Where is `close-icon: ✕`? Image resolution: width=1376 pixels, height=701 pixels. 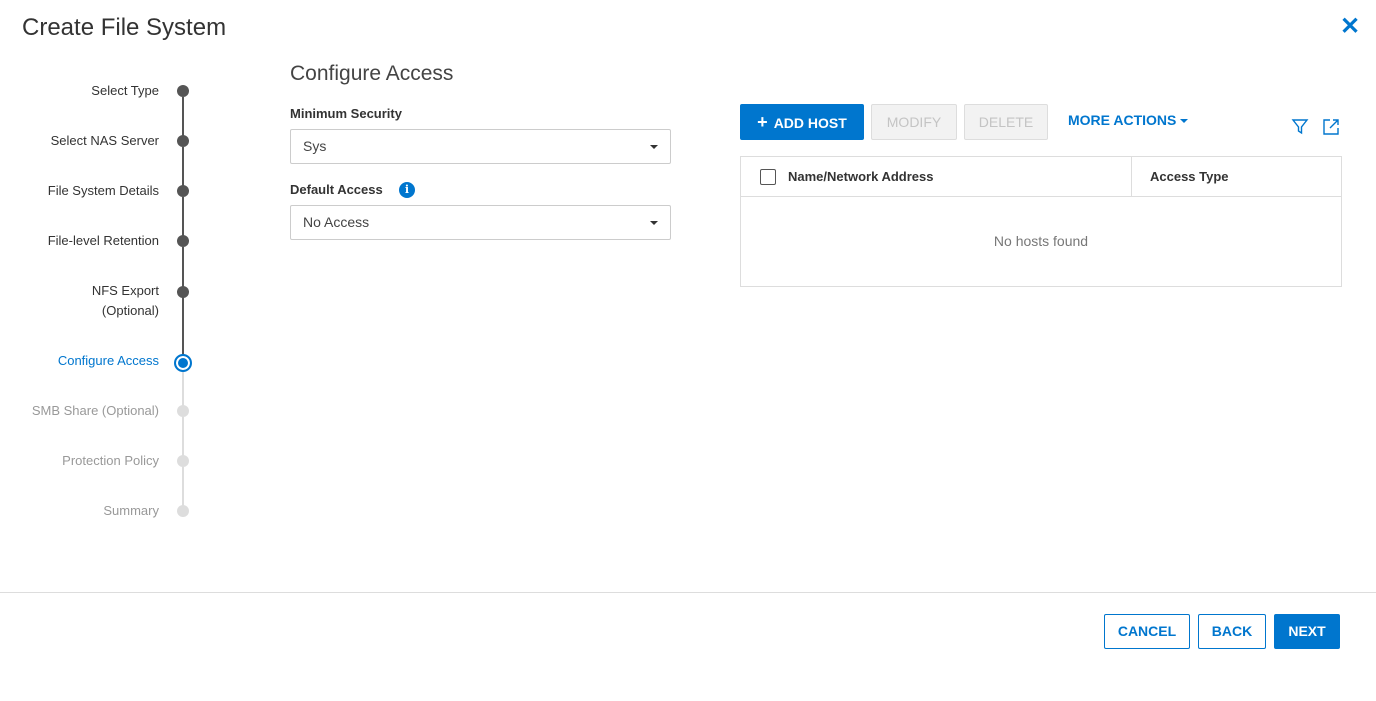
close-icon: ✕ is located at coordinates (1350, 27).